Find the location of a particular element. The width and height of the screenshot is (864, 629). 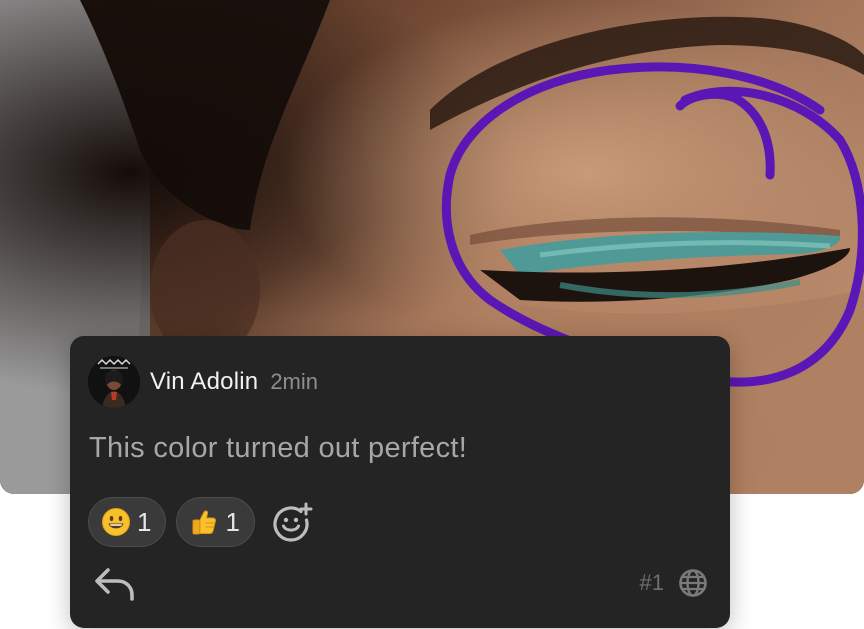

add-reaction-button is located at coordinates (292, 522).